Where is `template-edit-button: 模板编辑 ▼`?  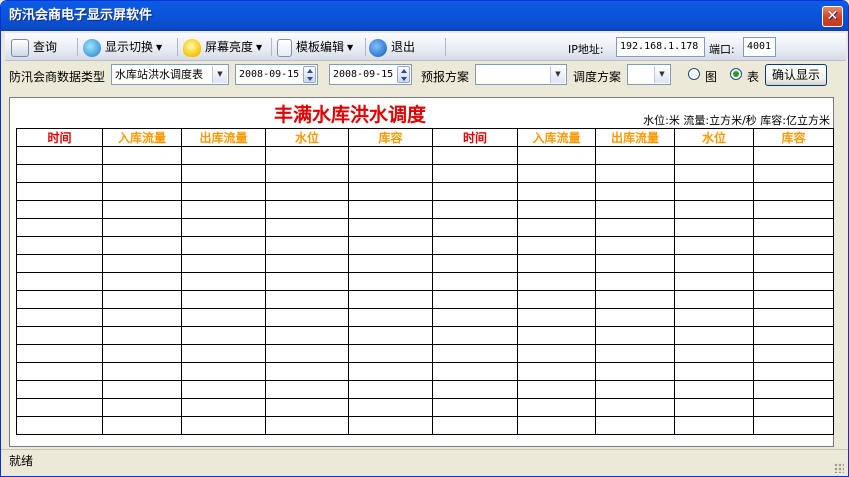 template-edit-button: 模板编辑 ▼ is located at coordinates (315, 47).